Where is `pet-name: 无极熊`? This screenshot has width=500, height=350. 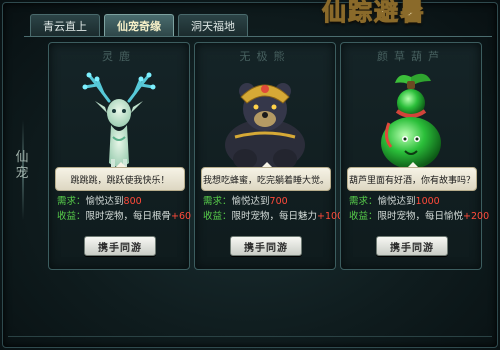
pet-name: 无极熊 is located at coordinates (265, 56).